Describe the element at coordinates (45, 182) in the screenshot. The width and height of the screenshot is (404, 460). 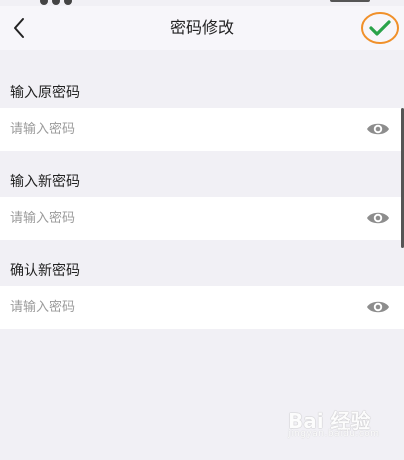
I see `new-password-label: 输入新密码` at that location.